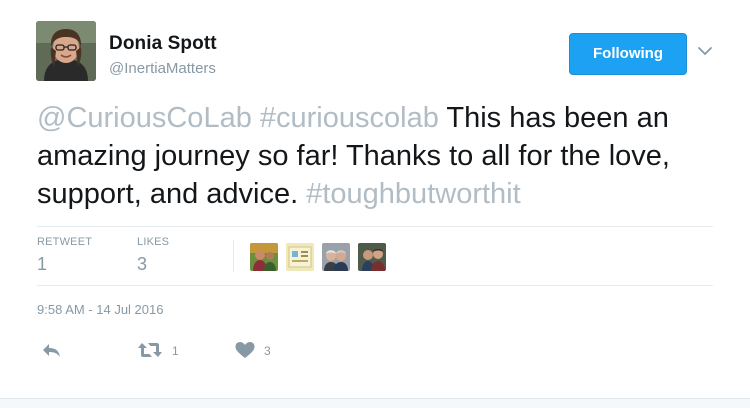  Describe the element at coordinates (66, 51) in the screenshot. I see `author-avatar` at that location.